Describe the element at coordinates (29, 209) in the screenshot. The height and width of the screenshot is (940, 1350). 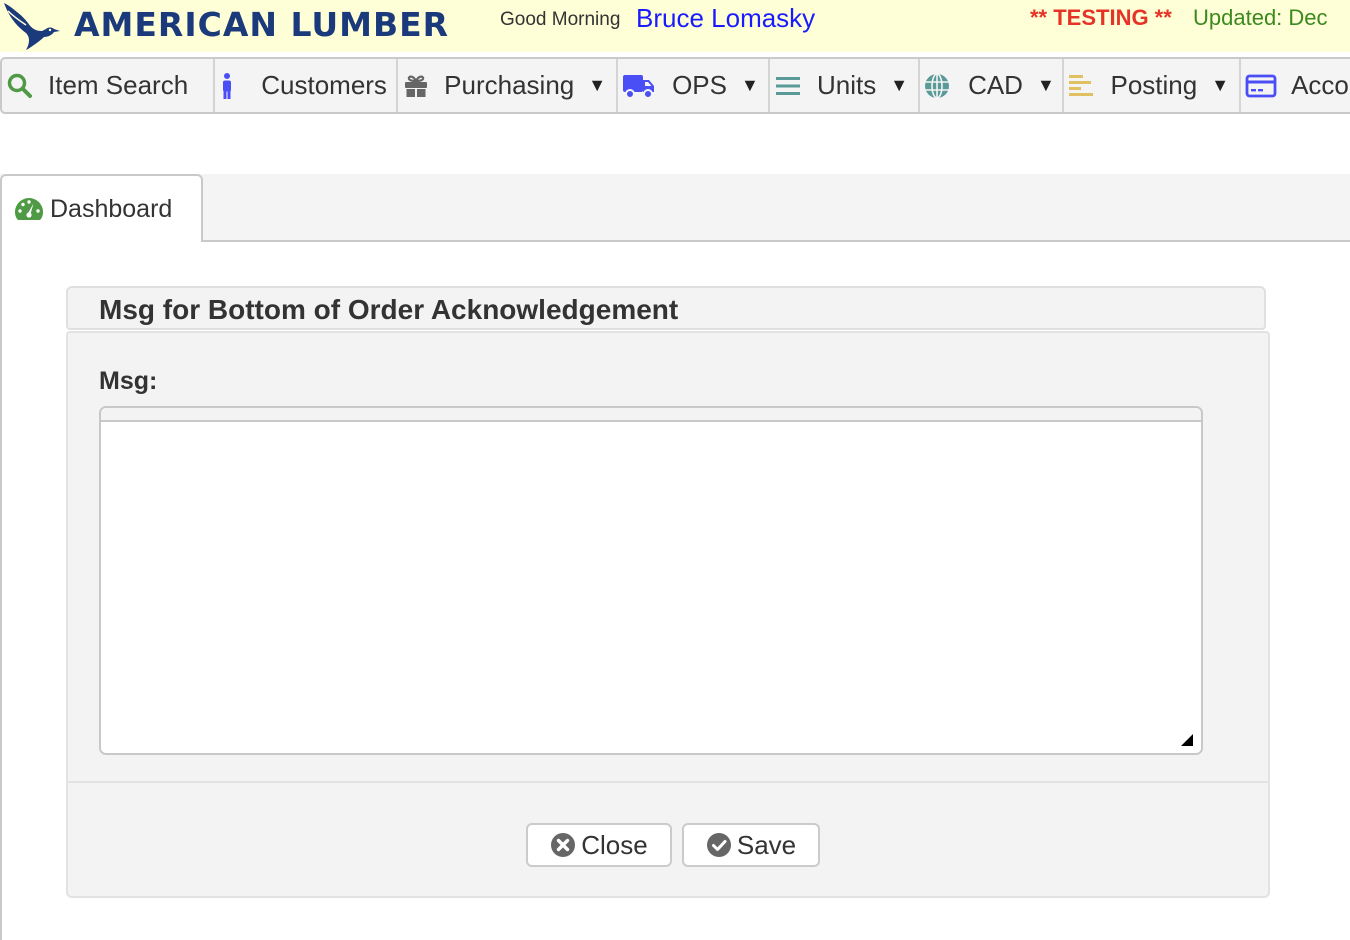
I see `dashboard-gauge-icon` at that location.